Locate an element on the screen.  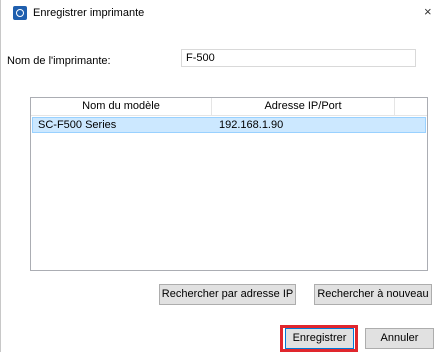
table-row: SC-F500 Series 192.168.1.90 is located at coordinates (229, 125).